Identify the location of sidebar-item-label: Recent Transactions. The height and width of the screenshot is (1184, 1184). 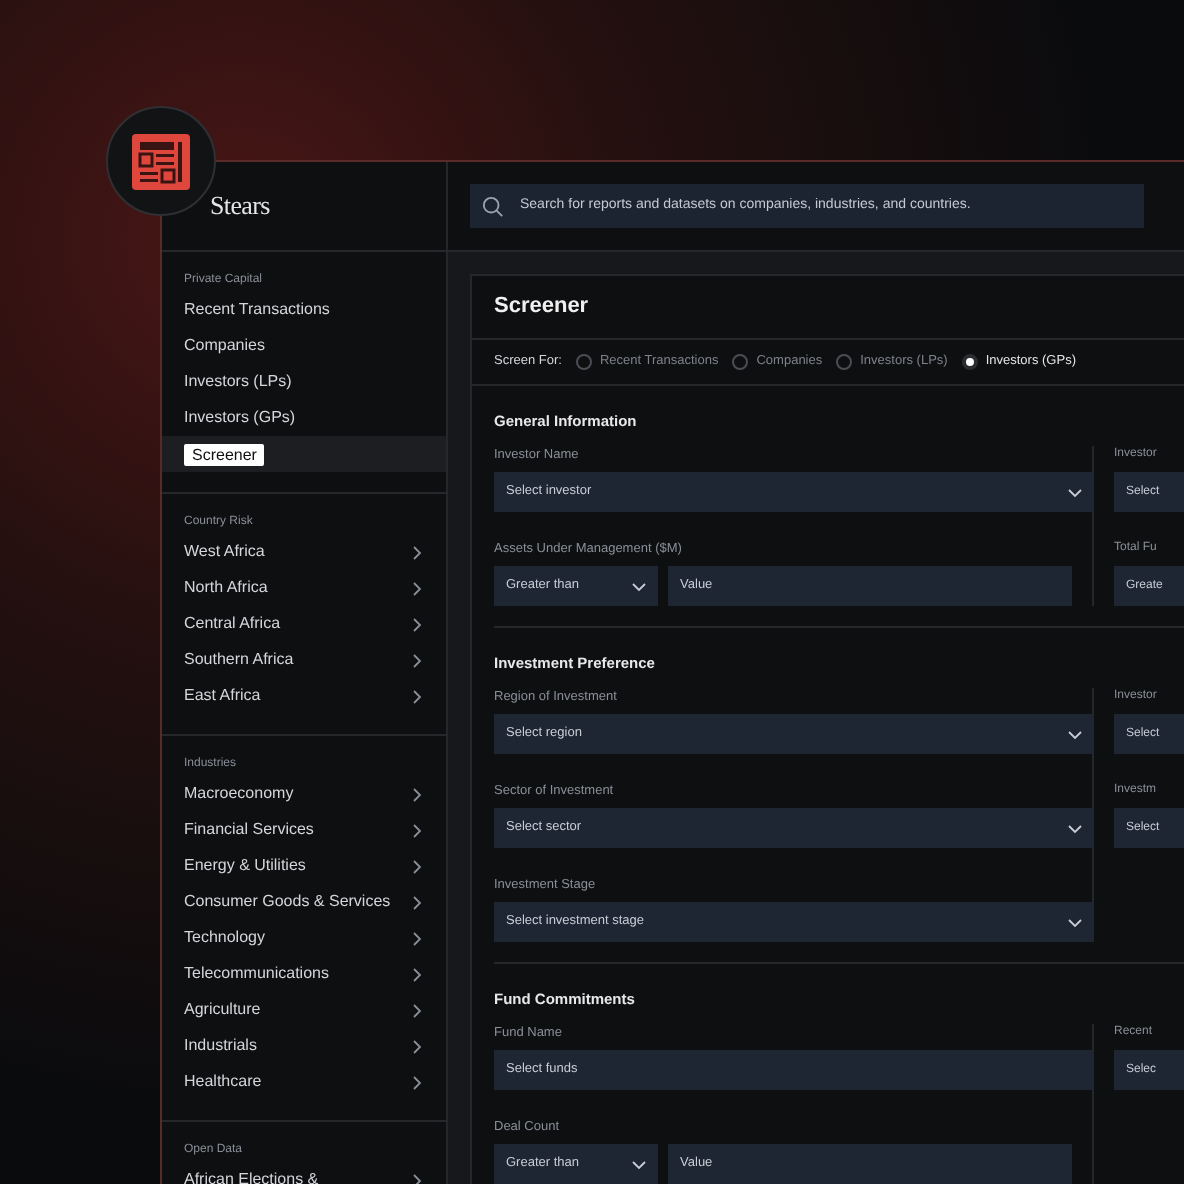
(257, 310).